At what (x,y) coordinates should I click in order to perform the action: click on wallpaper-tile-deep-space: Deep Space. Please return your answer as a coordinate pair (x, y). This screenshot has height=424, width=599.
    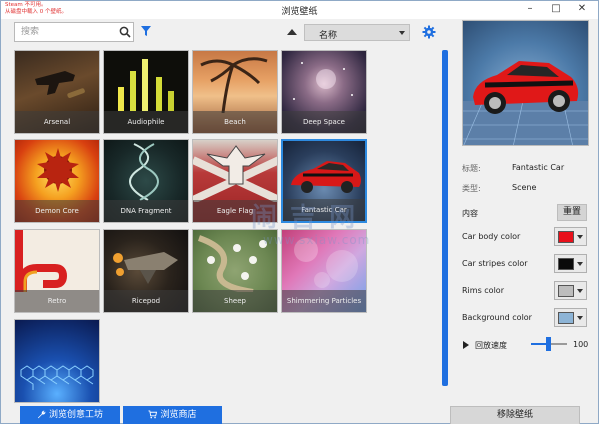
    Looking at the image, I should click on (324, 92).